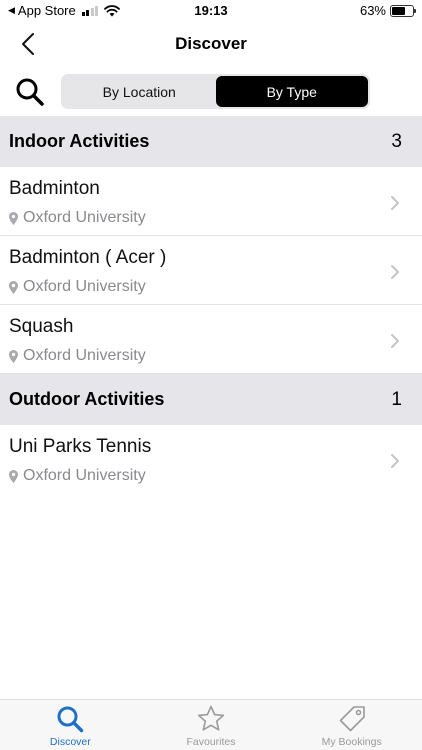  I want to click on tab-favourites: Favourites, so click(211, 725).